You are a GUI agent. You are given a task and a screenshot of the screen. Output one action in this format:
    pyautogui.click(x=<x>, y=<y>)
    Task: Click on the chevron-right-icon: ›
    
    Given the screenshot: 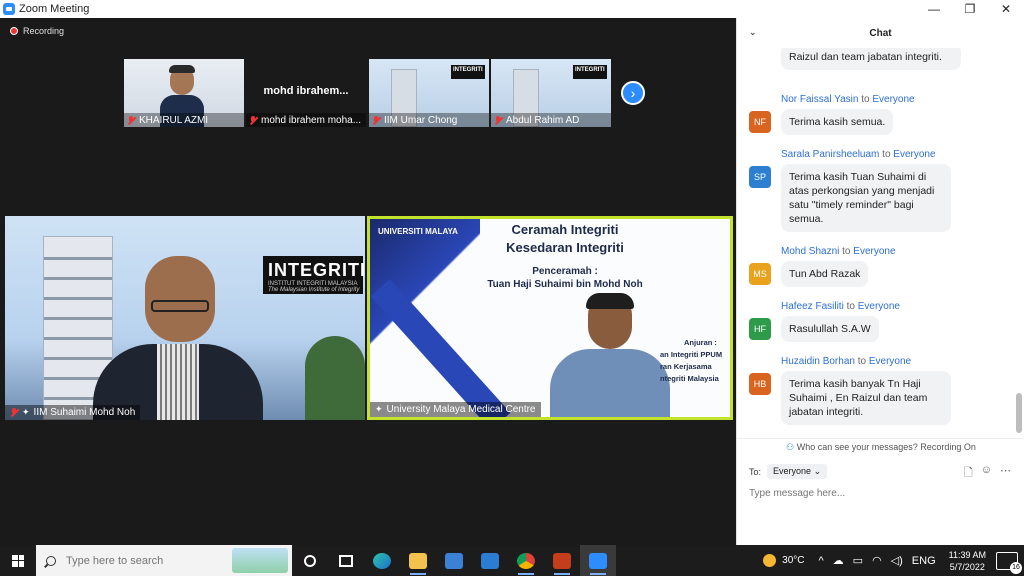 What is the action you would take?
    pyautogui.click(x=633, y=93)
    